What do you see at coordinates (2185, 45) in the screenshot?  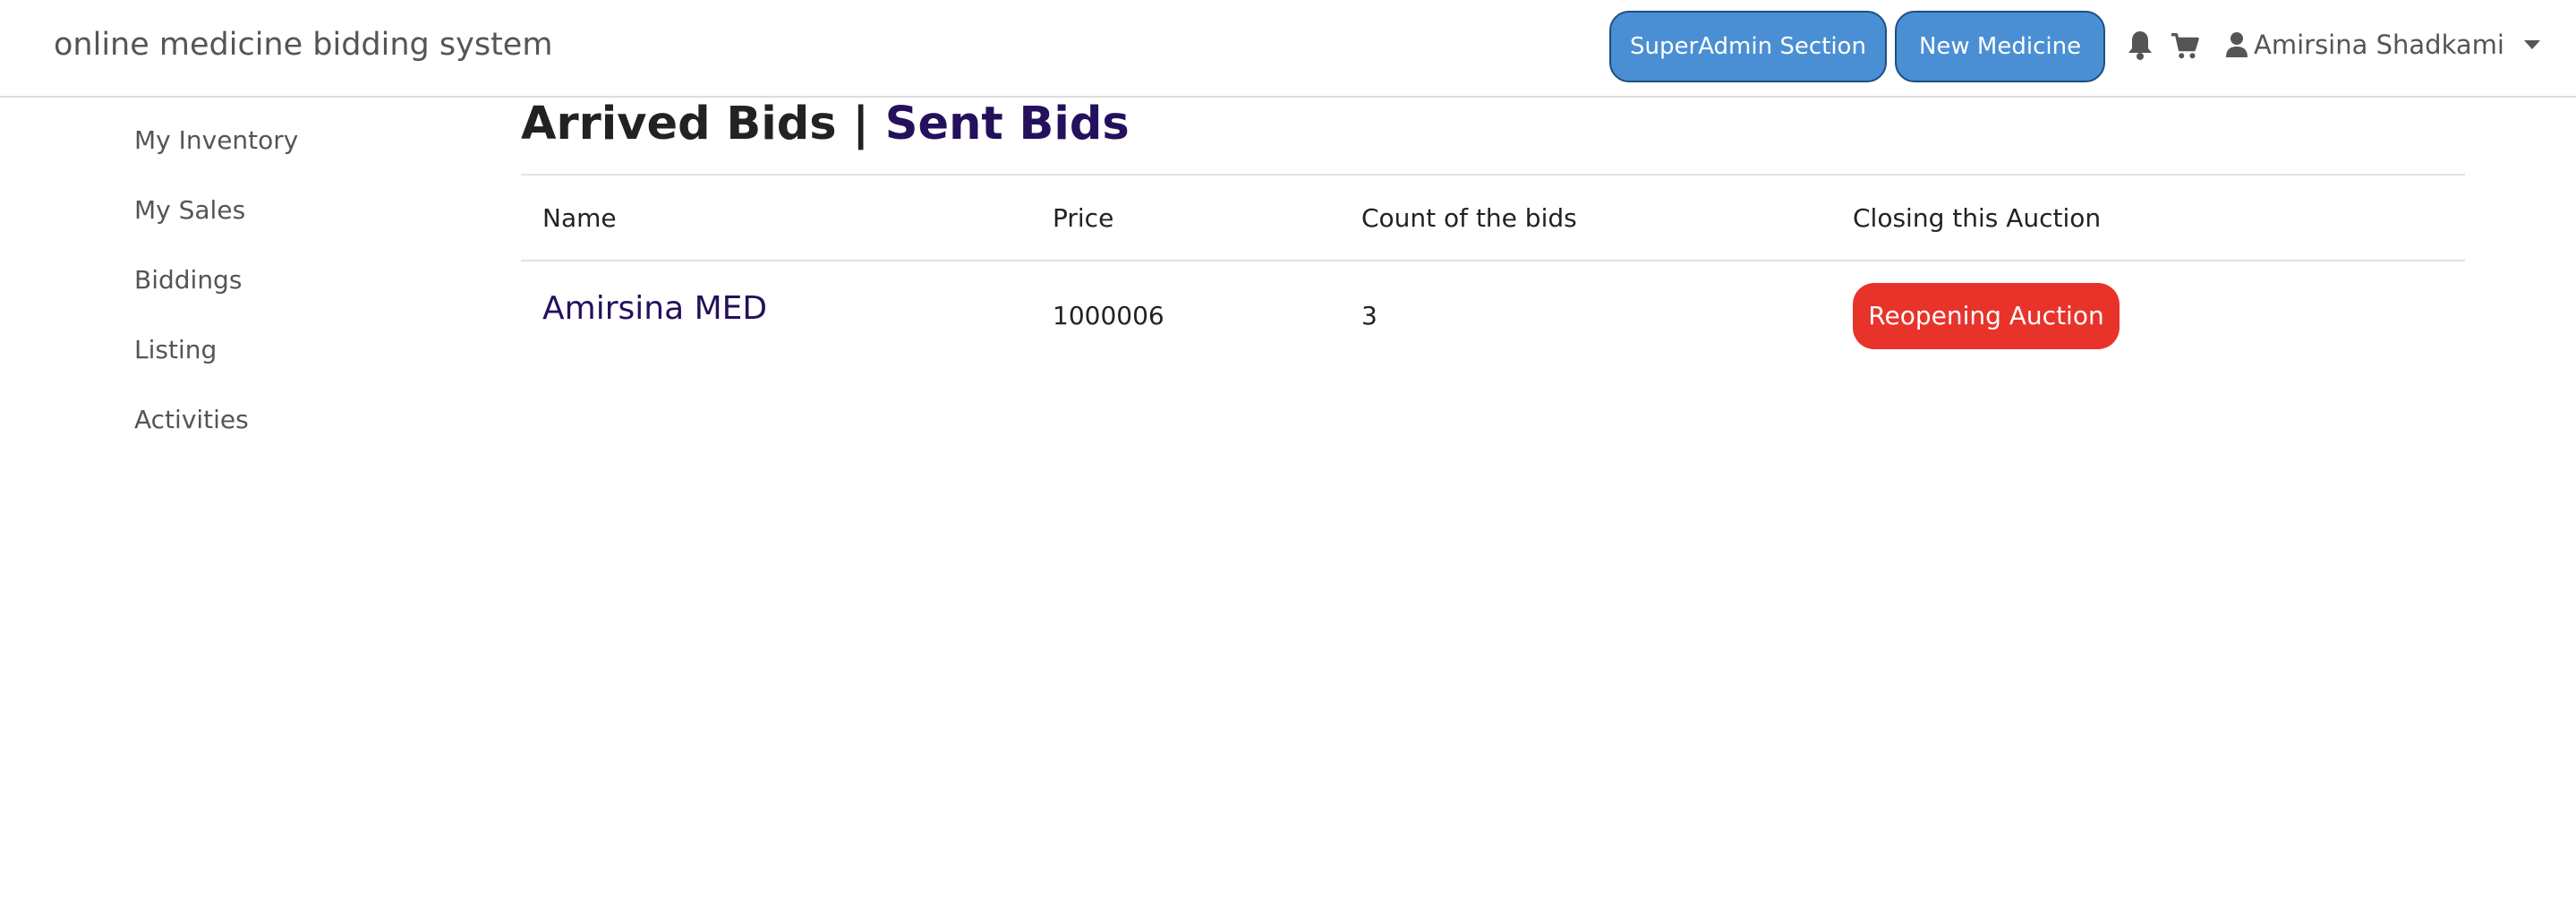 I see `cart-icon` at bounding box center [2185, 45].